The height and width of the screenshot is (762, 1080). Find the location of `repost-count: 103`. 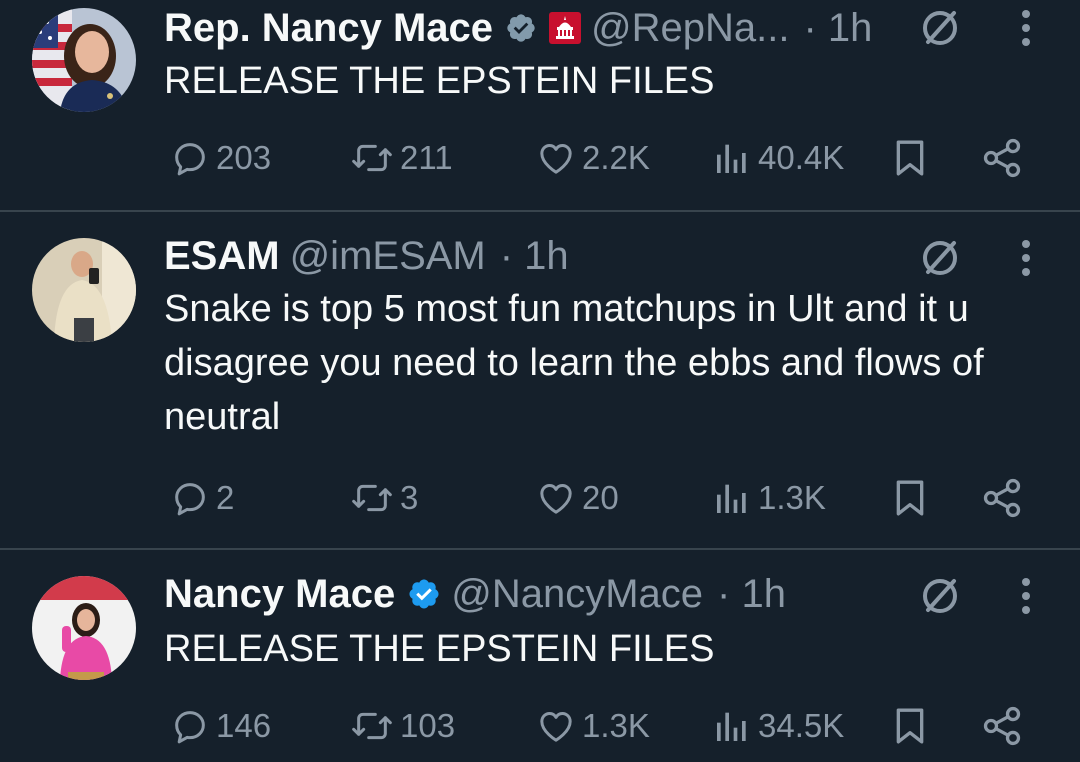

repost-count: 103 is located at coordinates (428, 725).